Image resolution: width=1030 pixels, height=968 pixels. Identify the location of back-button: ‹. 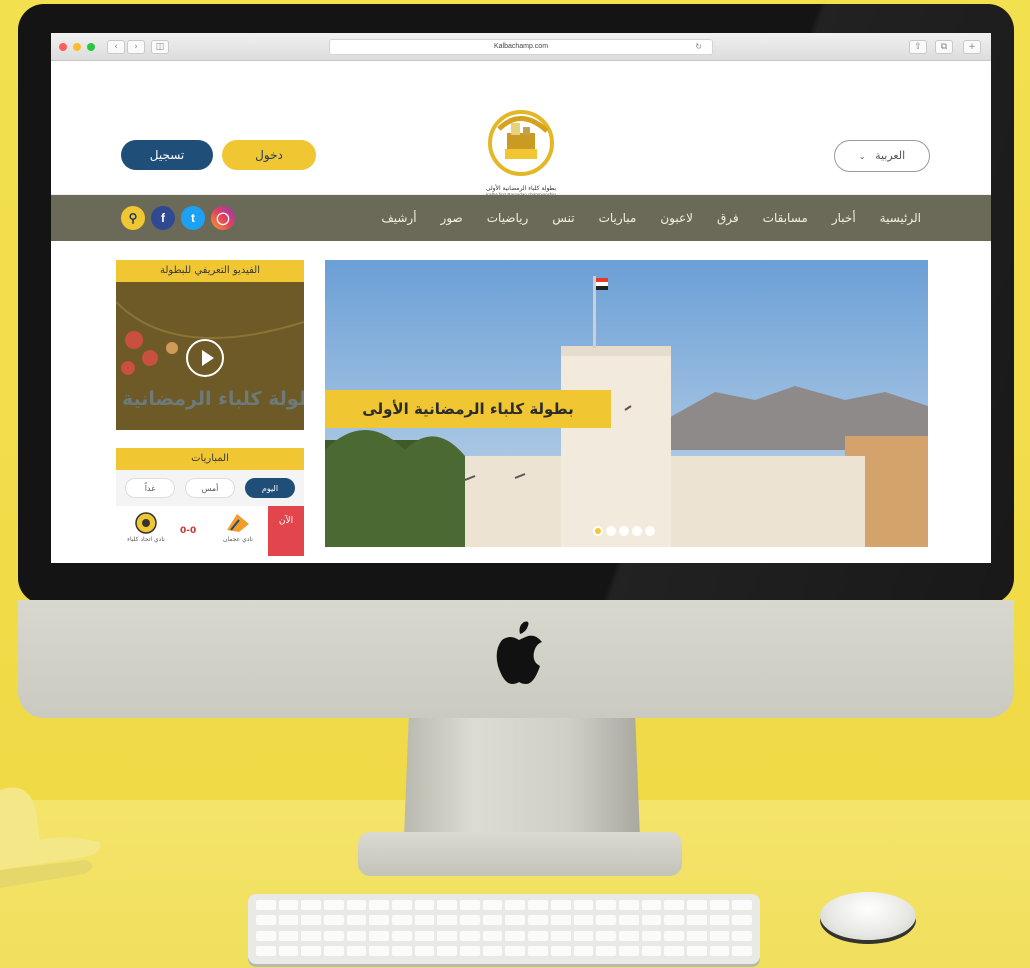
(116, 47).